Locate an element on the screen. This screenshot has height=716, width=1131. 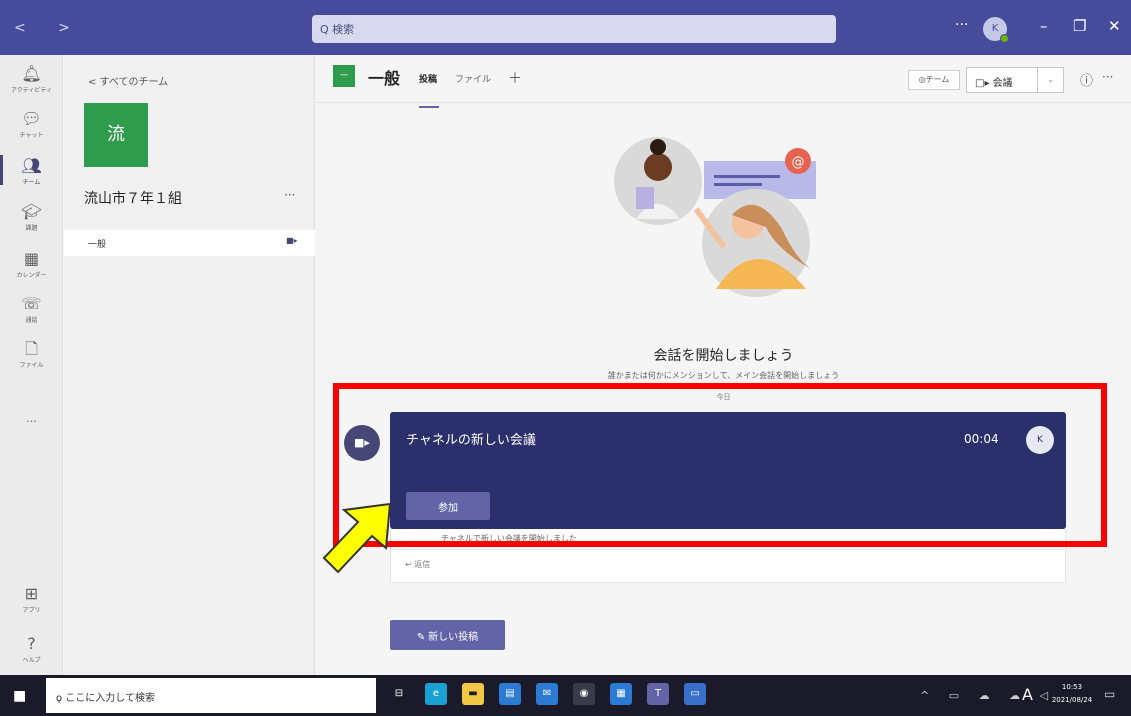
rail-label: ファイル is located at coordinates (31, 365).